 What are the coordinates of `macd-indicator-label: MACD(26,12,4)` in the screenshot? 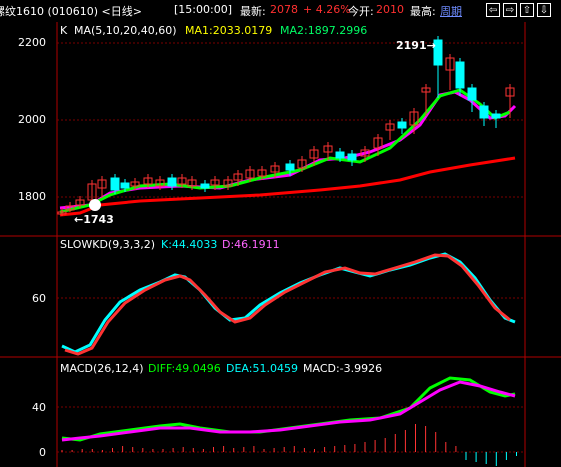 It's located at (102, 368).